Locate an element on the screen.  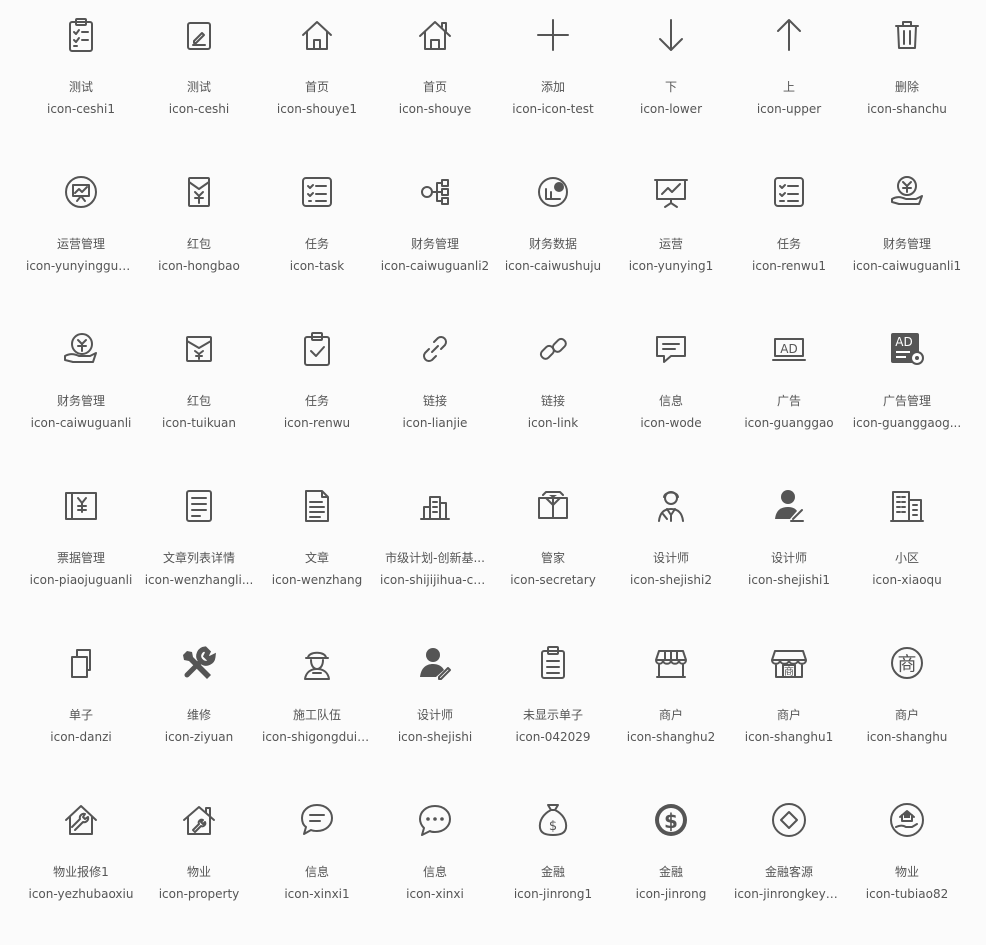
finance-tree-icon is located at coordinates (435, 192).